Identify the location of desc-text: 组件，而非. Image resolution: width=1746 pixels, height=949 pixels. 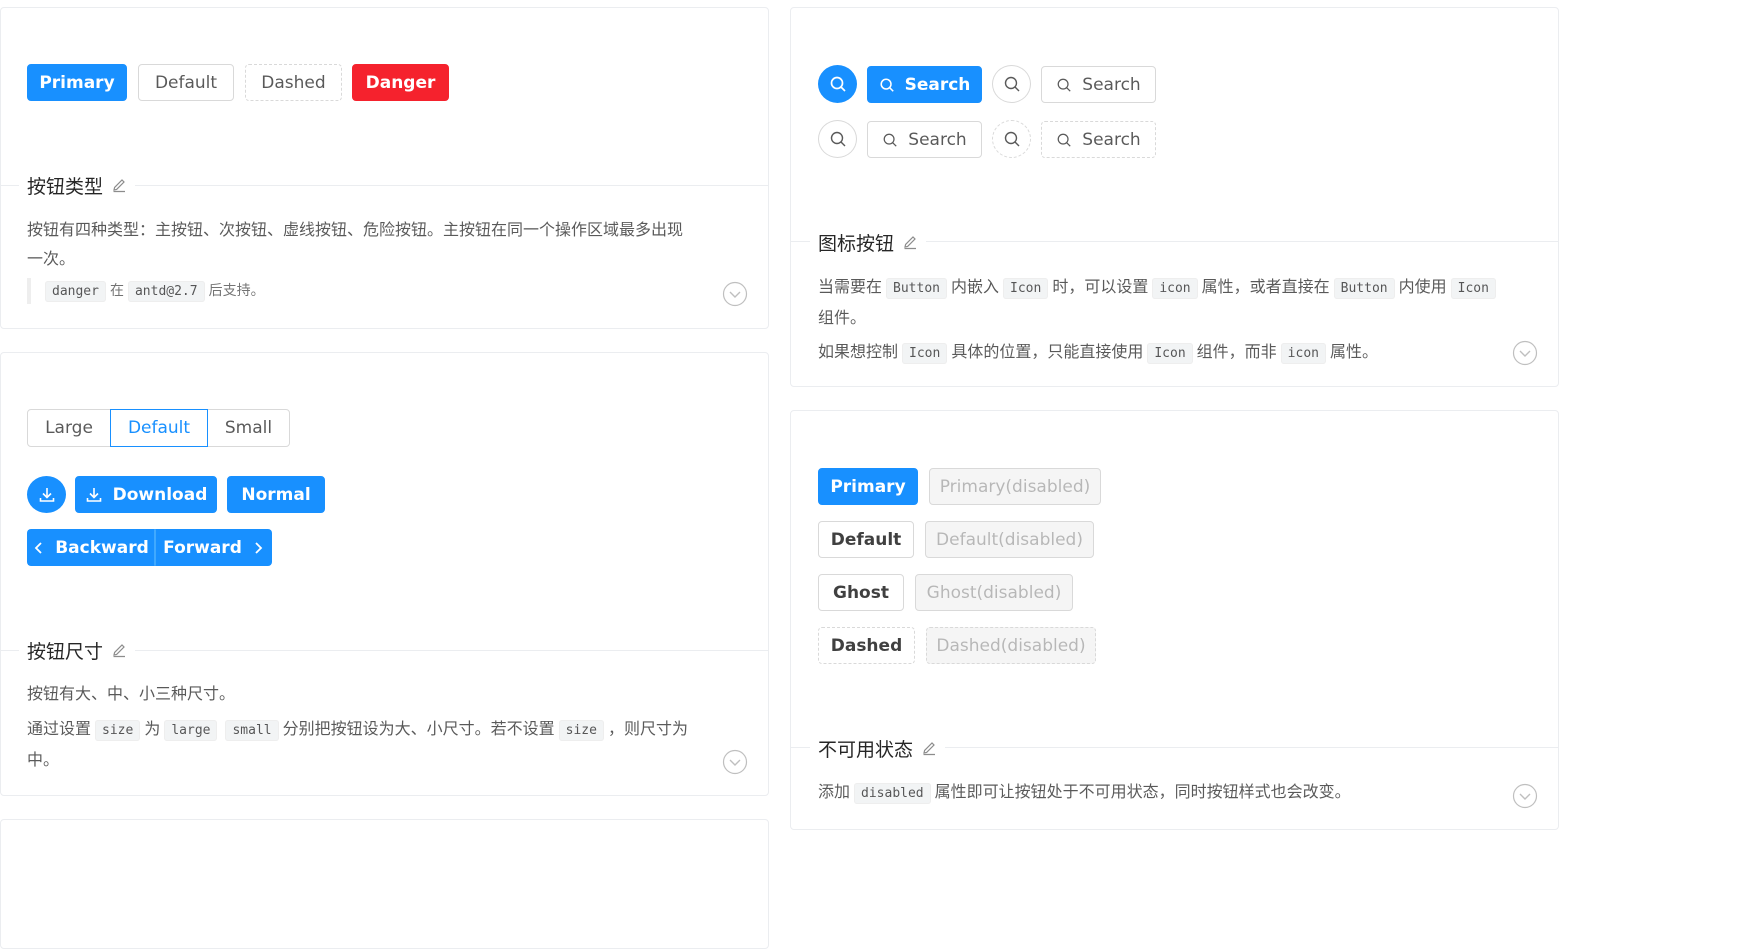
(1236, 351).